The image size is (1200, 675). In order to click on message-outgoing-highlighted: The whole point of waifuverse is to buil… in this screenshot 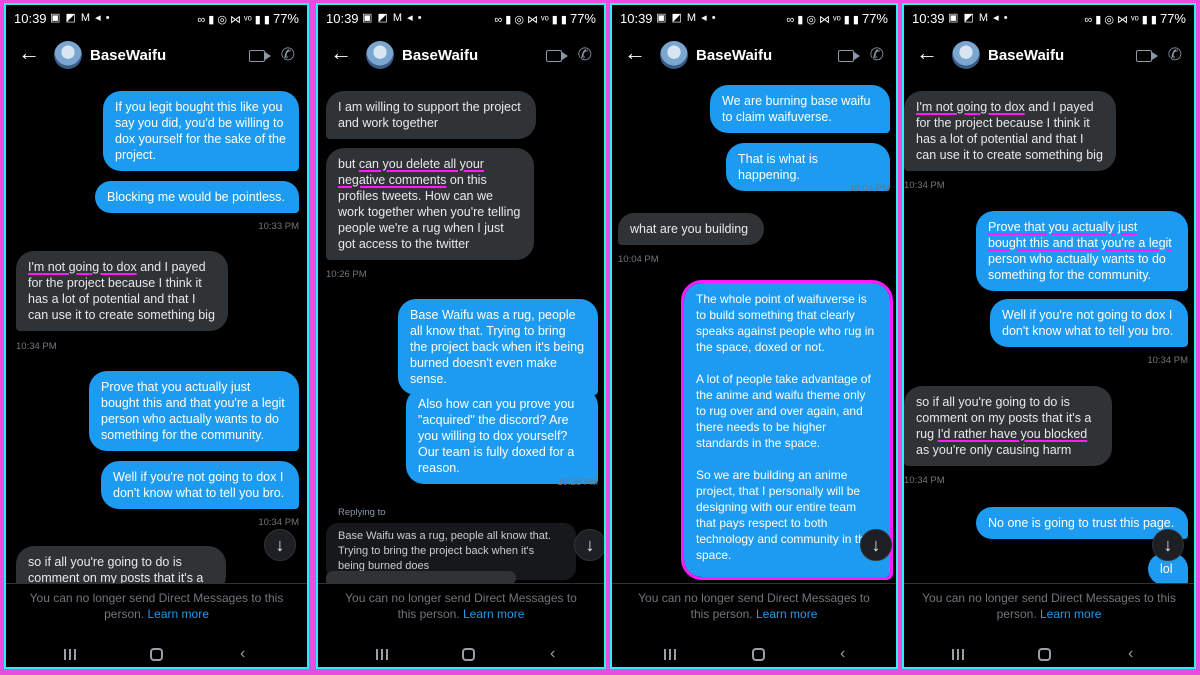, I will do `click(787, 430)`.